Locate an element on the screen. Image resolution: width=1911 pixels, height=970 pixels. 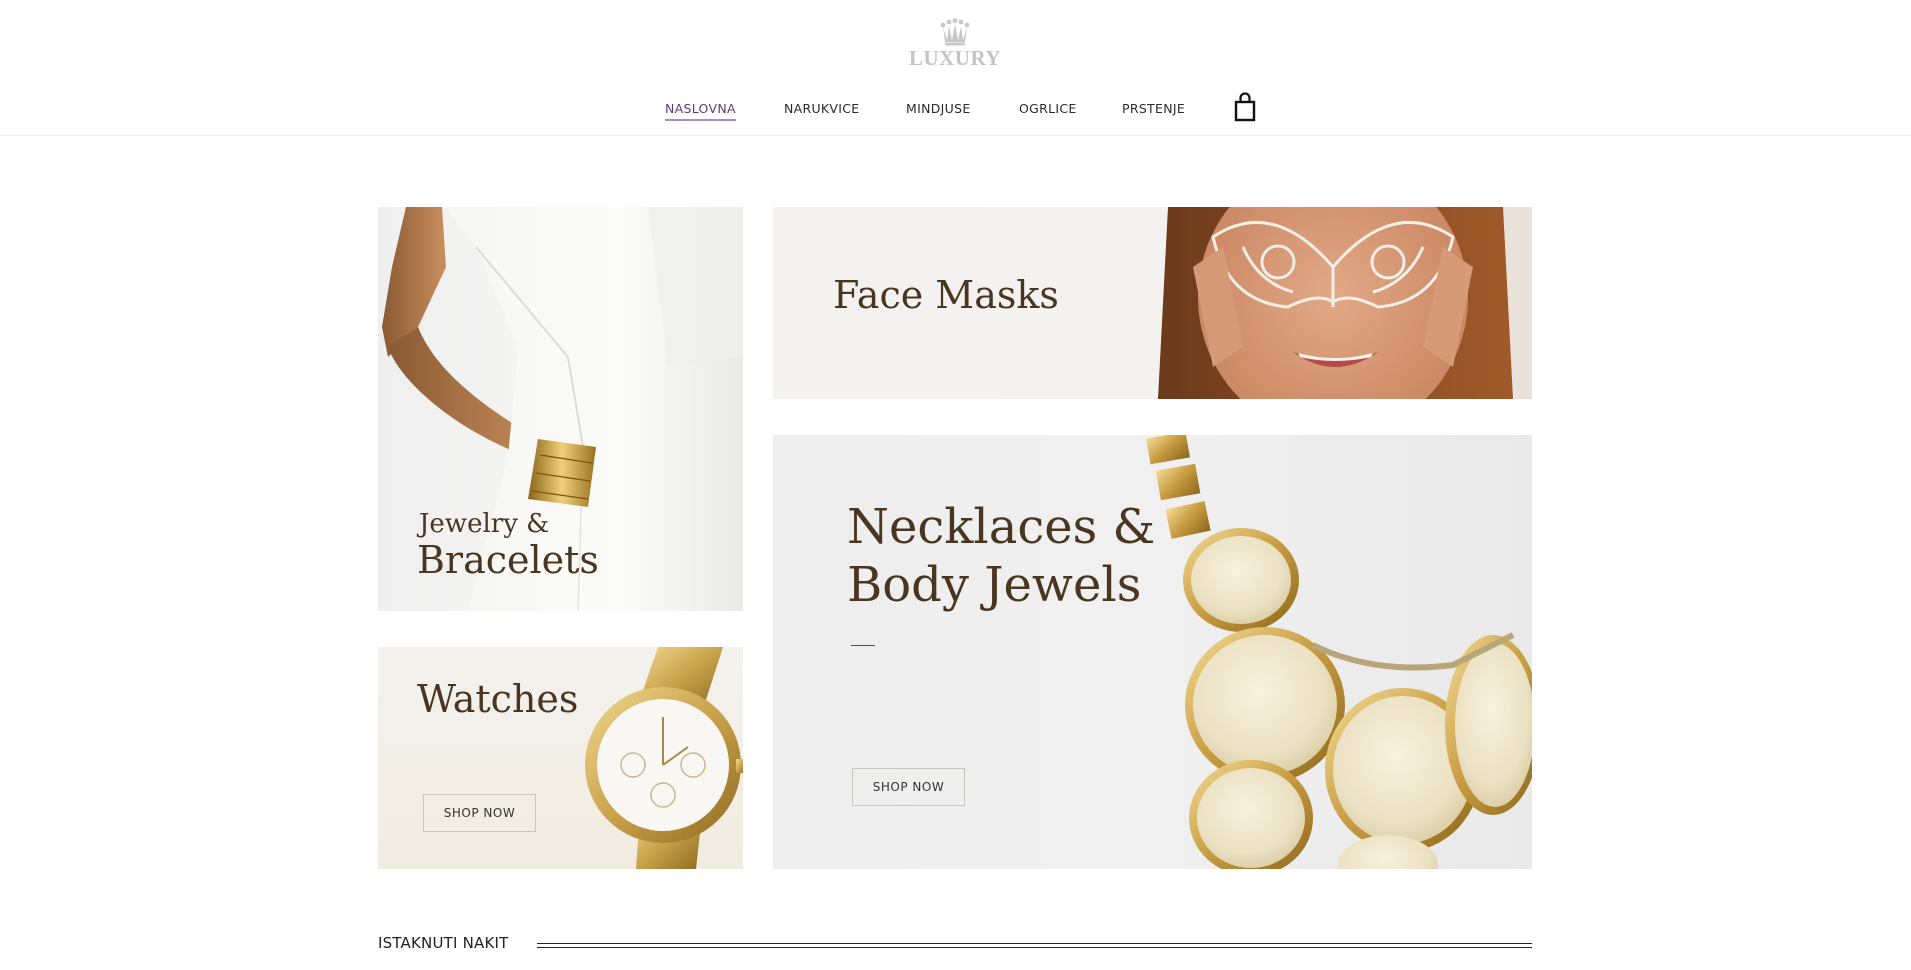
tile-watches: Watches SHOP NOW is located at coordinates (560, 758).